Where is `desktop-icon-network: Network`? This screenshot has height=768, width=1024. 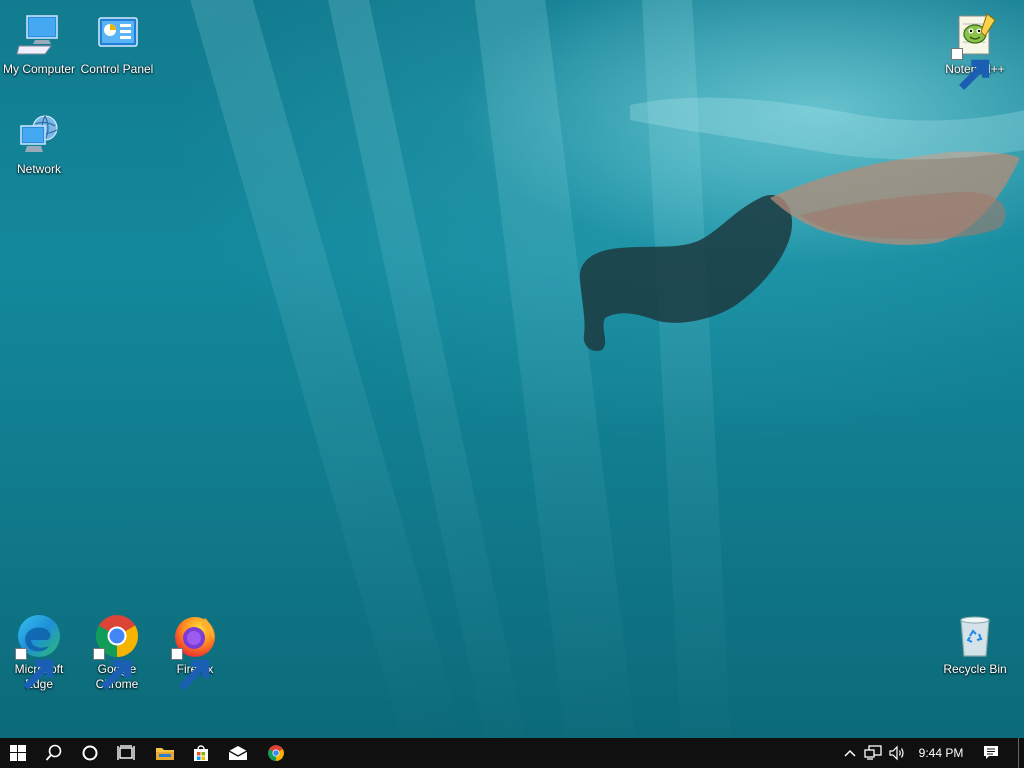
desktop-icon-network: Network is located at coordinates (39, 144).